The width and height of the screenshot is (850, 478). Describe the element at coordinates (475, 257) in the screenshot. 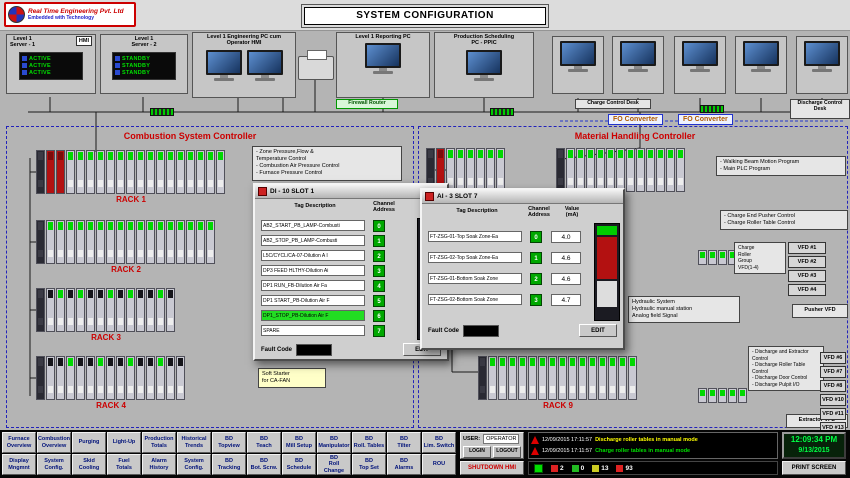

I see `tag-description-cell: FT-ZSG-02-Top Soak Zone-Ea` at that location.